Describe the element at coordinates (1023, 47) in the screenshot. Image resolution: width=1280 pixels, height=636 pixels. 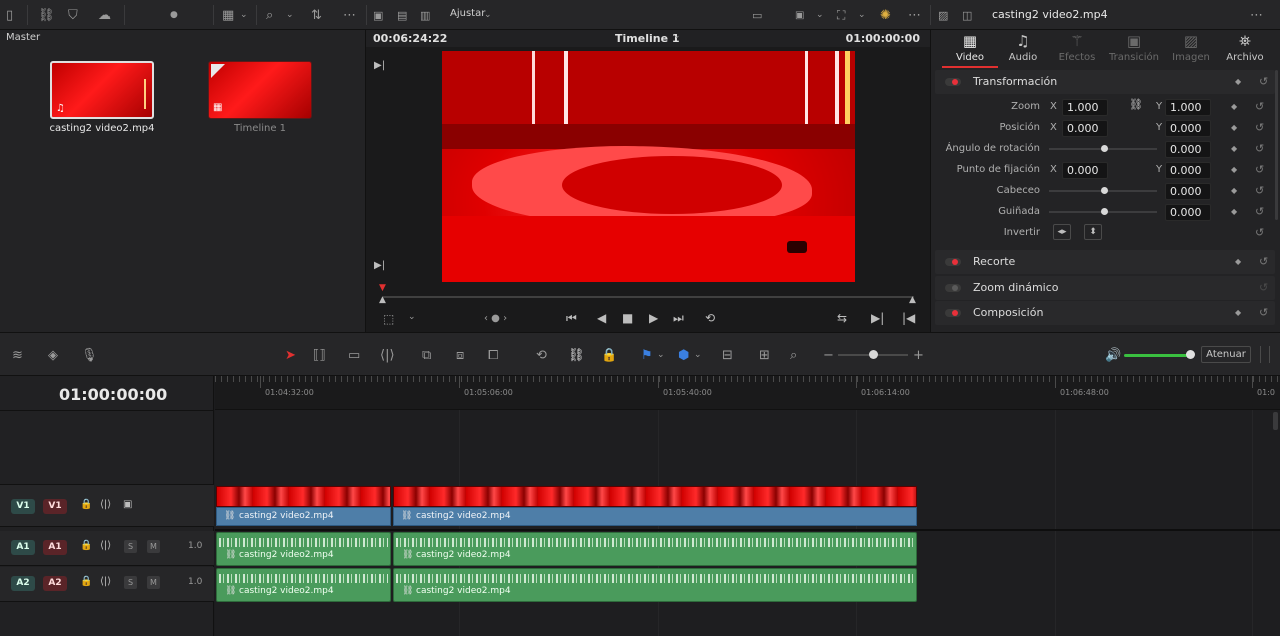
I see `tab-audio: ♫ Audio` at that location.